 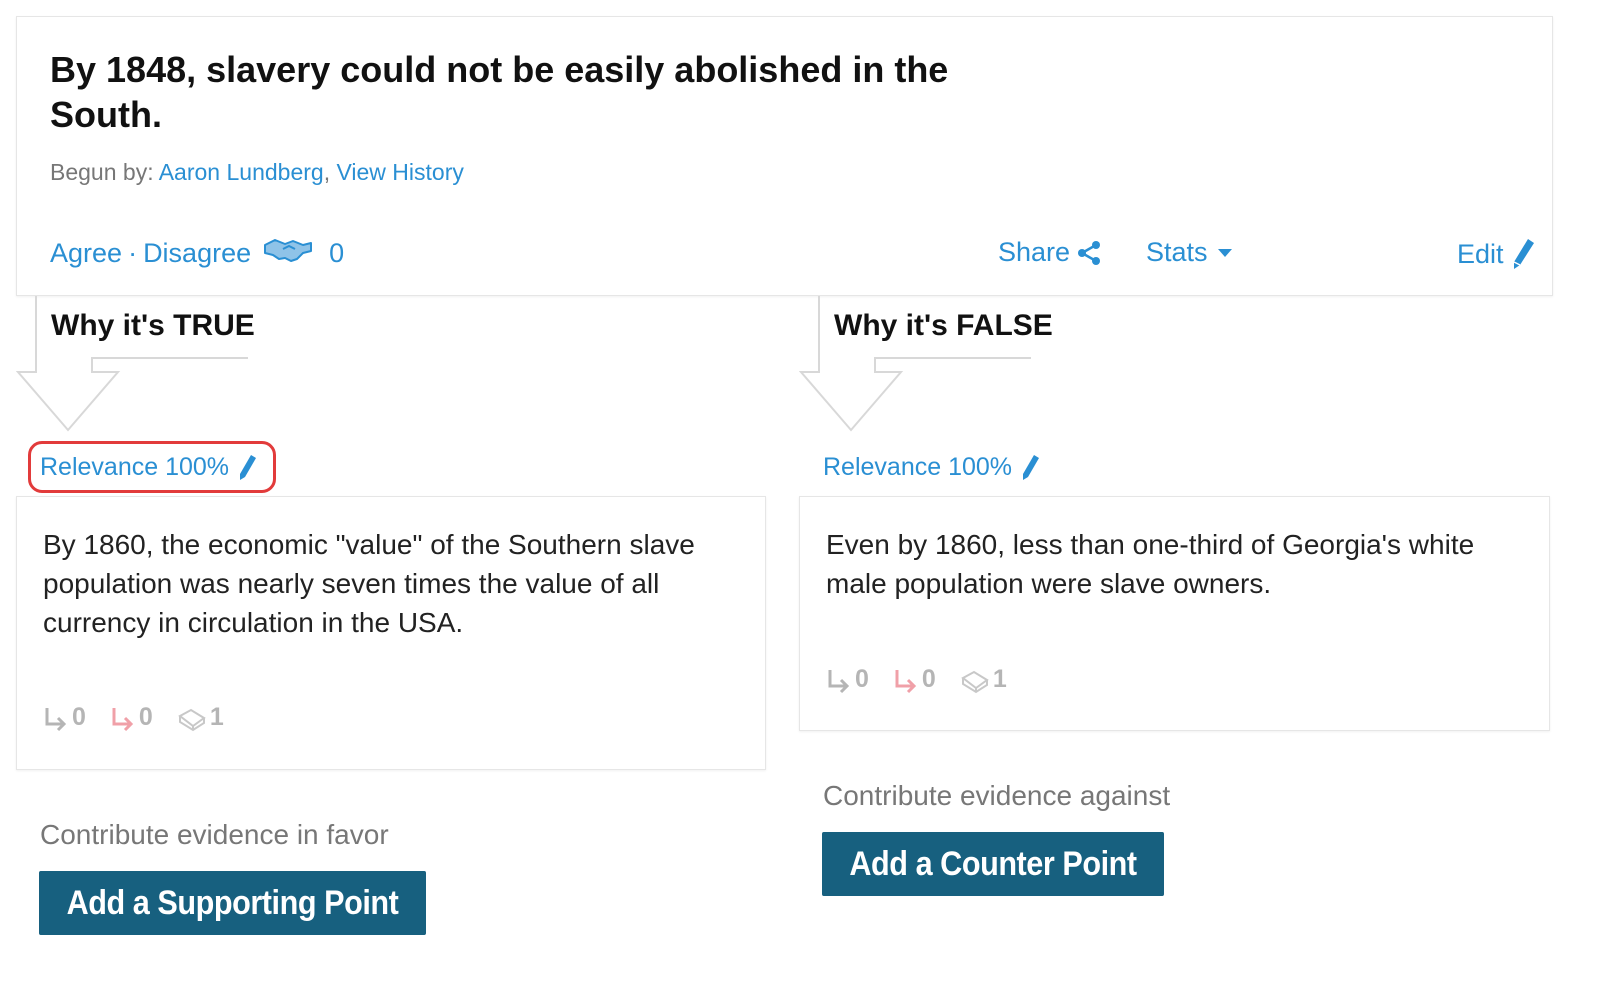 What do you see at coordinates (241, 172) in the screenshot?
I see `author-link: Aaron Lundberg` at bounding box center [241, 172].